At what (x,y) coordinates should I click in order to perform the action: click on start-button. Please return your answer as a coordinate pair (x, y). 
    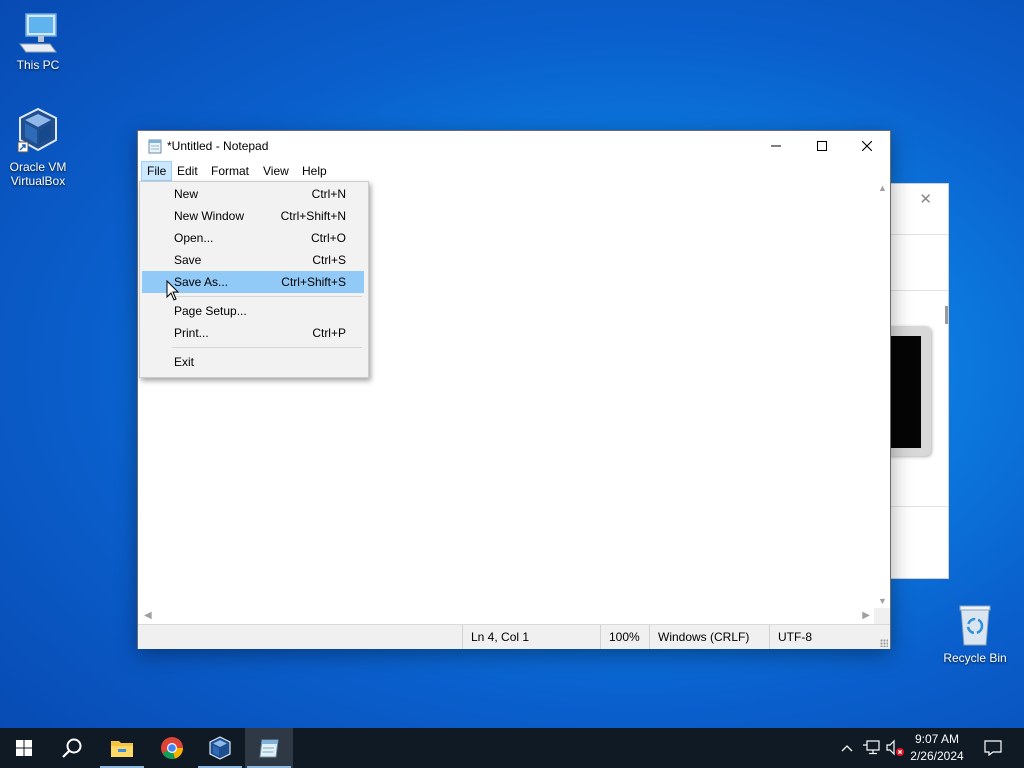
    Looking at the image, I should click on (24, 748).